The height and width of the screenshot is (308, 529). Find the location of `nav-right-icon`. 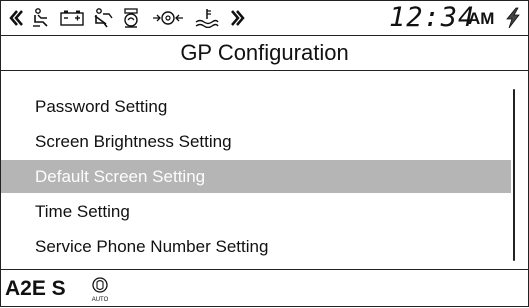

nav-right-icon is located at coordinates (237, 18).